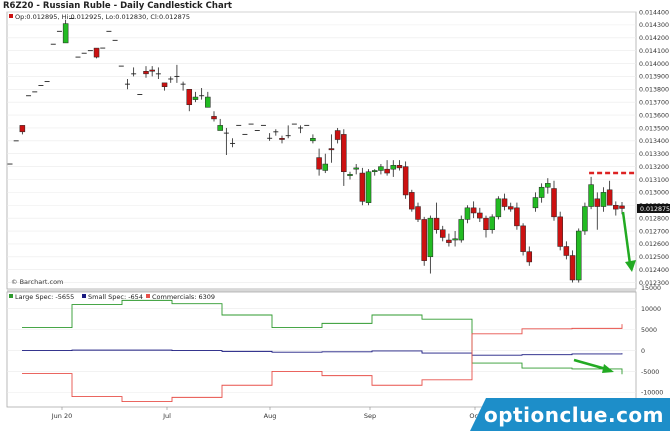 Image resolution: width=670 pixels, height=431 pixels. What do you see at coordinates (574, 415) in the screenshot?
I see `brand-watermark: optionclue.com` at bounding box center [574, 415].